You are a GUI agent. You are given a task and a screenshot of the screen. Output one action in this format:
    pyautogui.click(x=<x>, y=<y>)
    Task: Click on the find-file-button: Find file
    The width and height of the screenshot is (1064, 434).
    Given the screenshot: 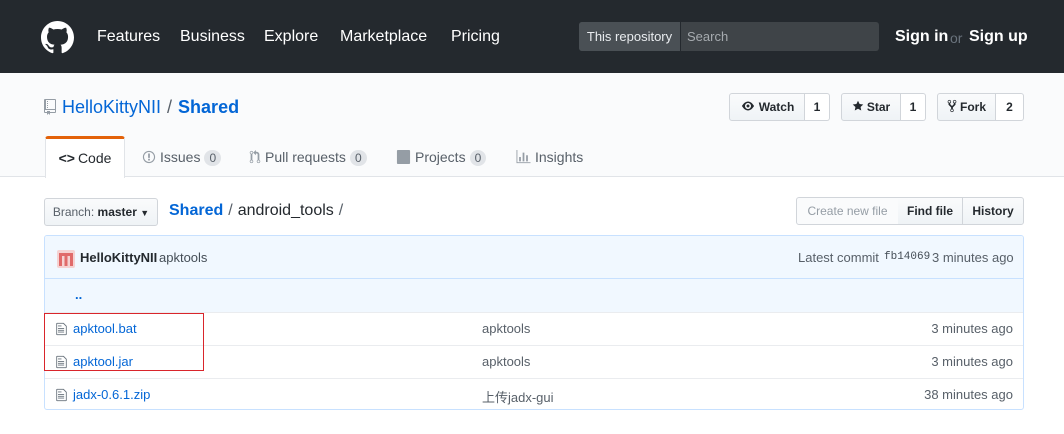 What is the action you would take?
    pyautogui.click(x=930, y=211)
    